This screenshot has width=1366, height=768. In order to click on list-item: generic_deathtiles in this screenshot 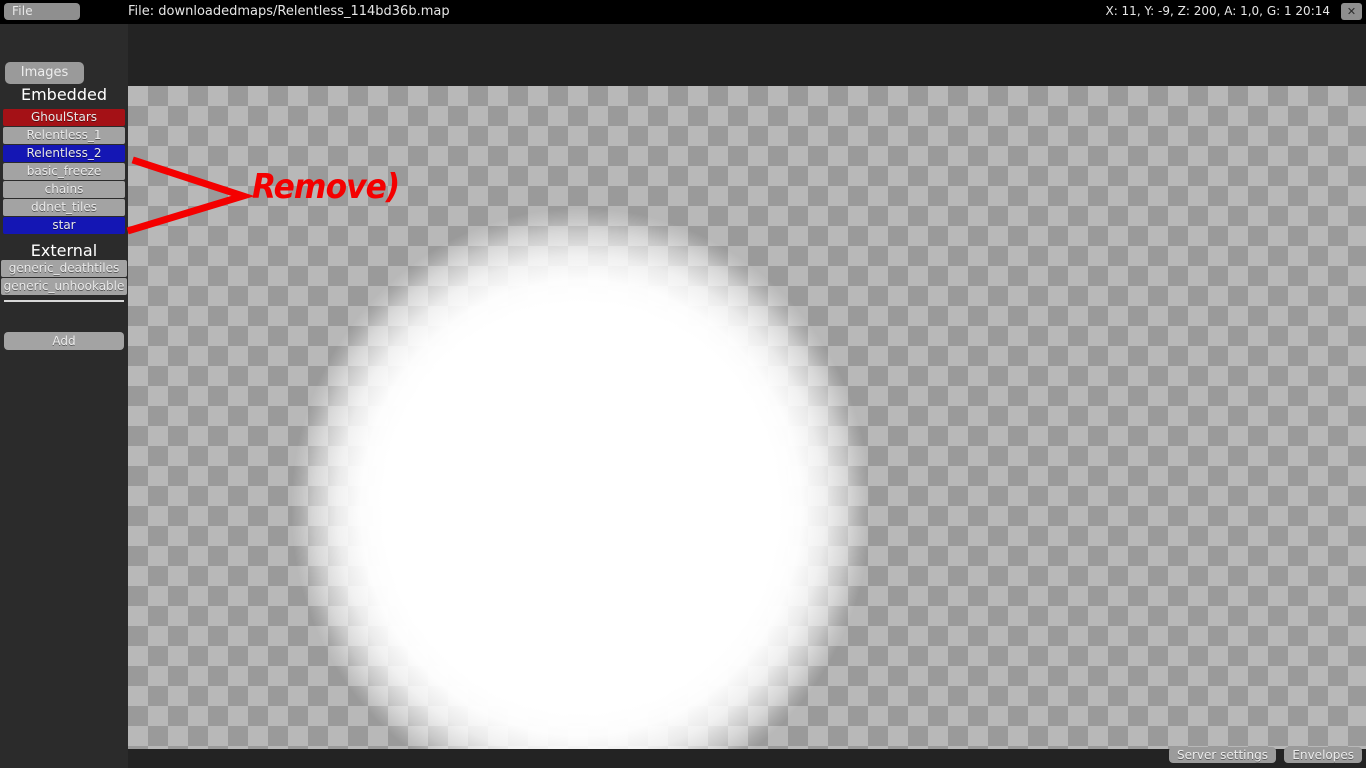, I will do `click(64, 268)`.